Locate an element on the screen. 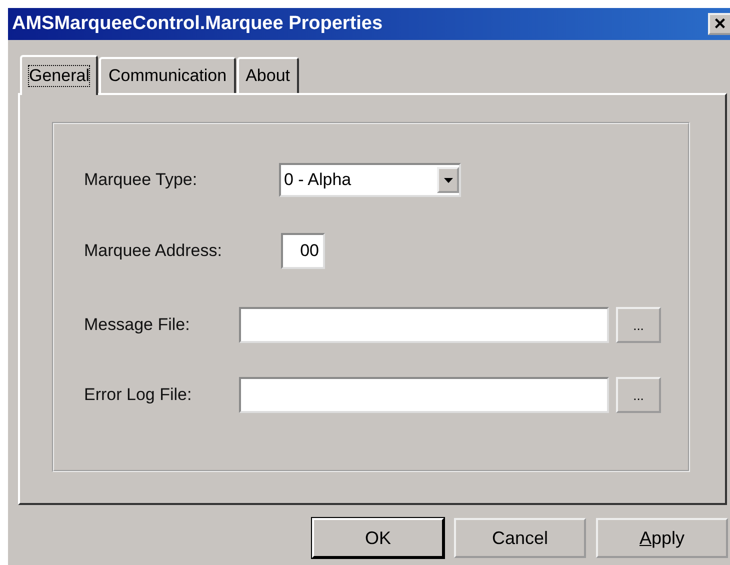 This screenshot has width=730, height=565. caret-icon is located at coordinates (448, 180).